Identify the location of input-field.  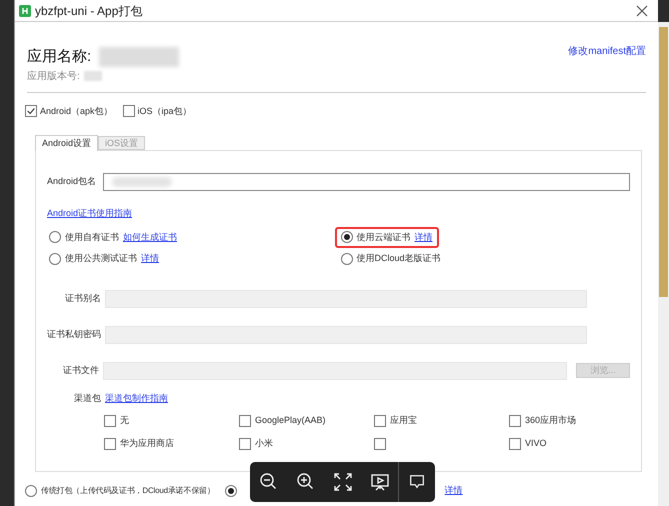
(366, 182).